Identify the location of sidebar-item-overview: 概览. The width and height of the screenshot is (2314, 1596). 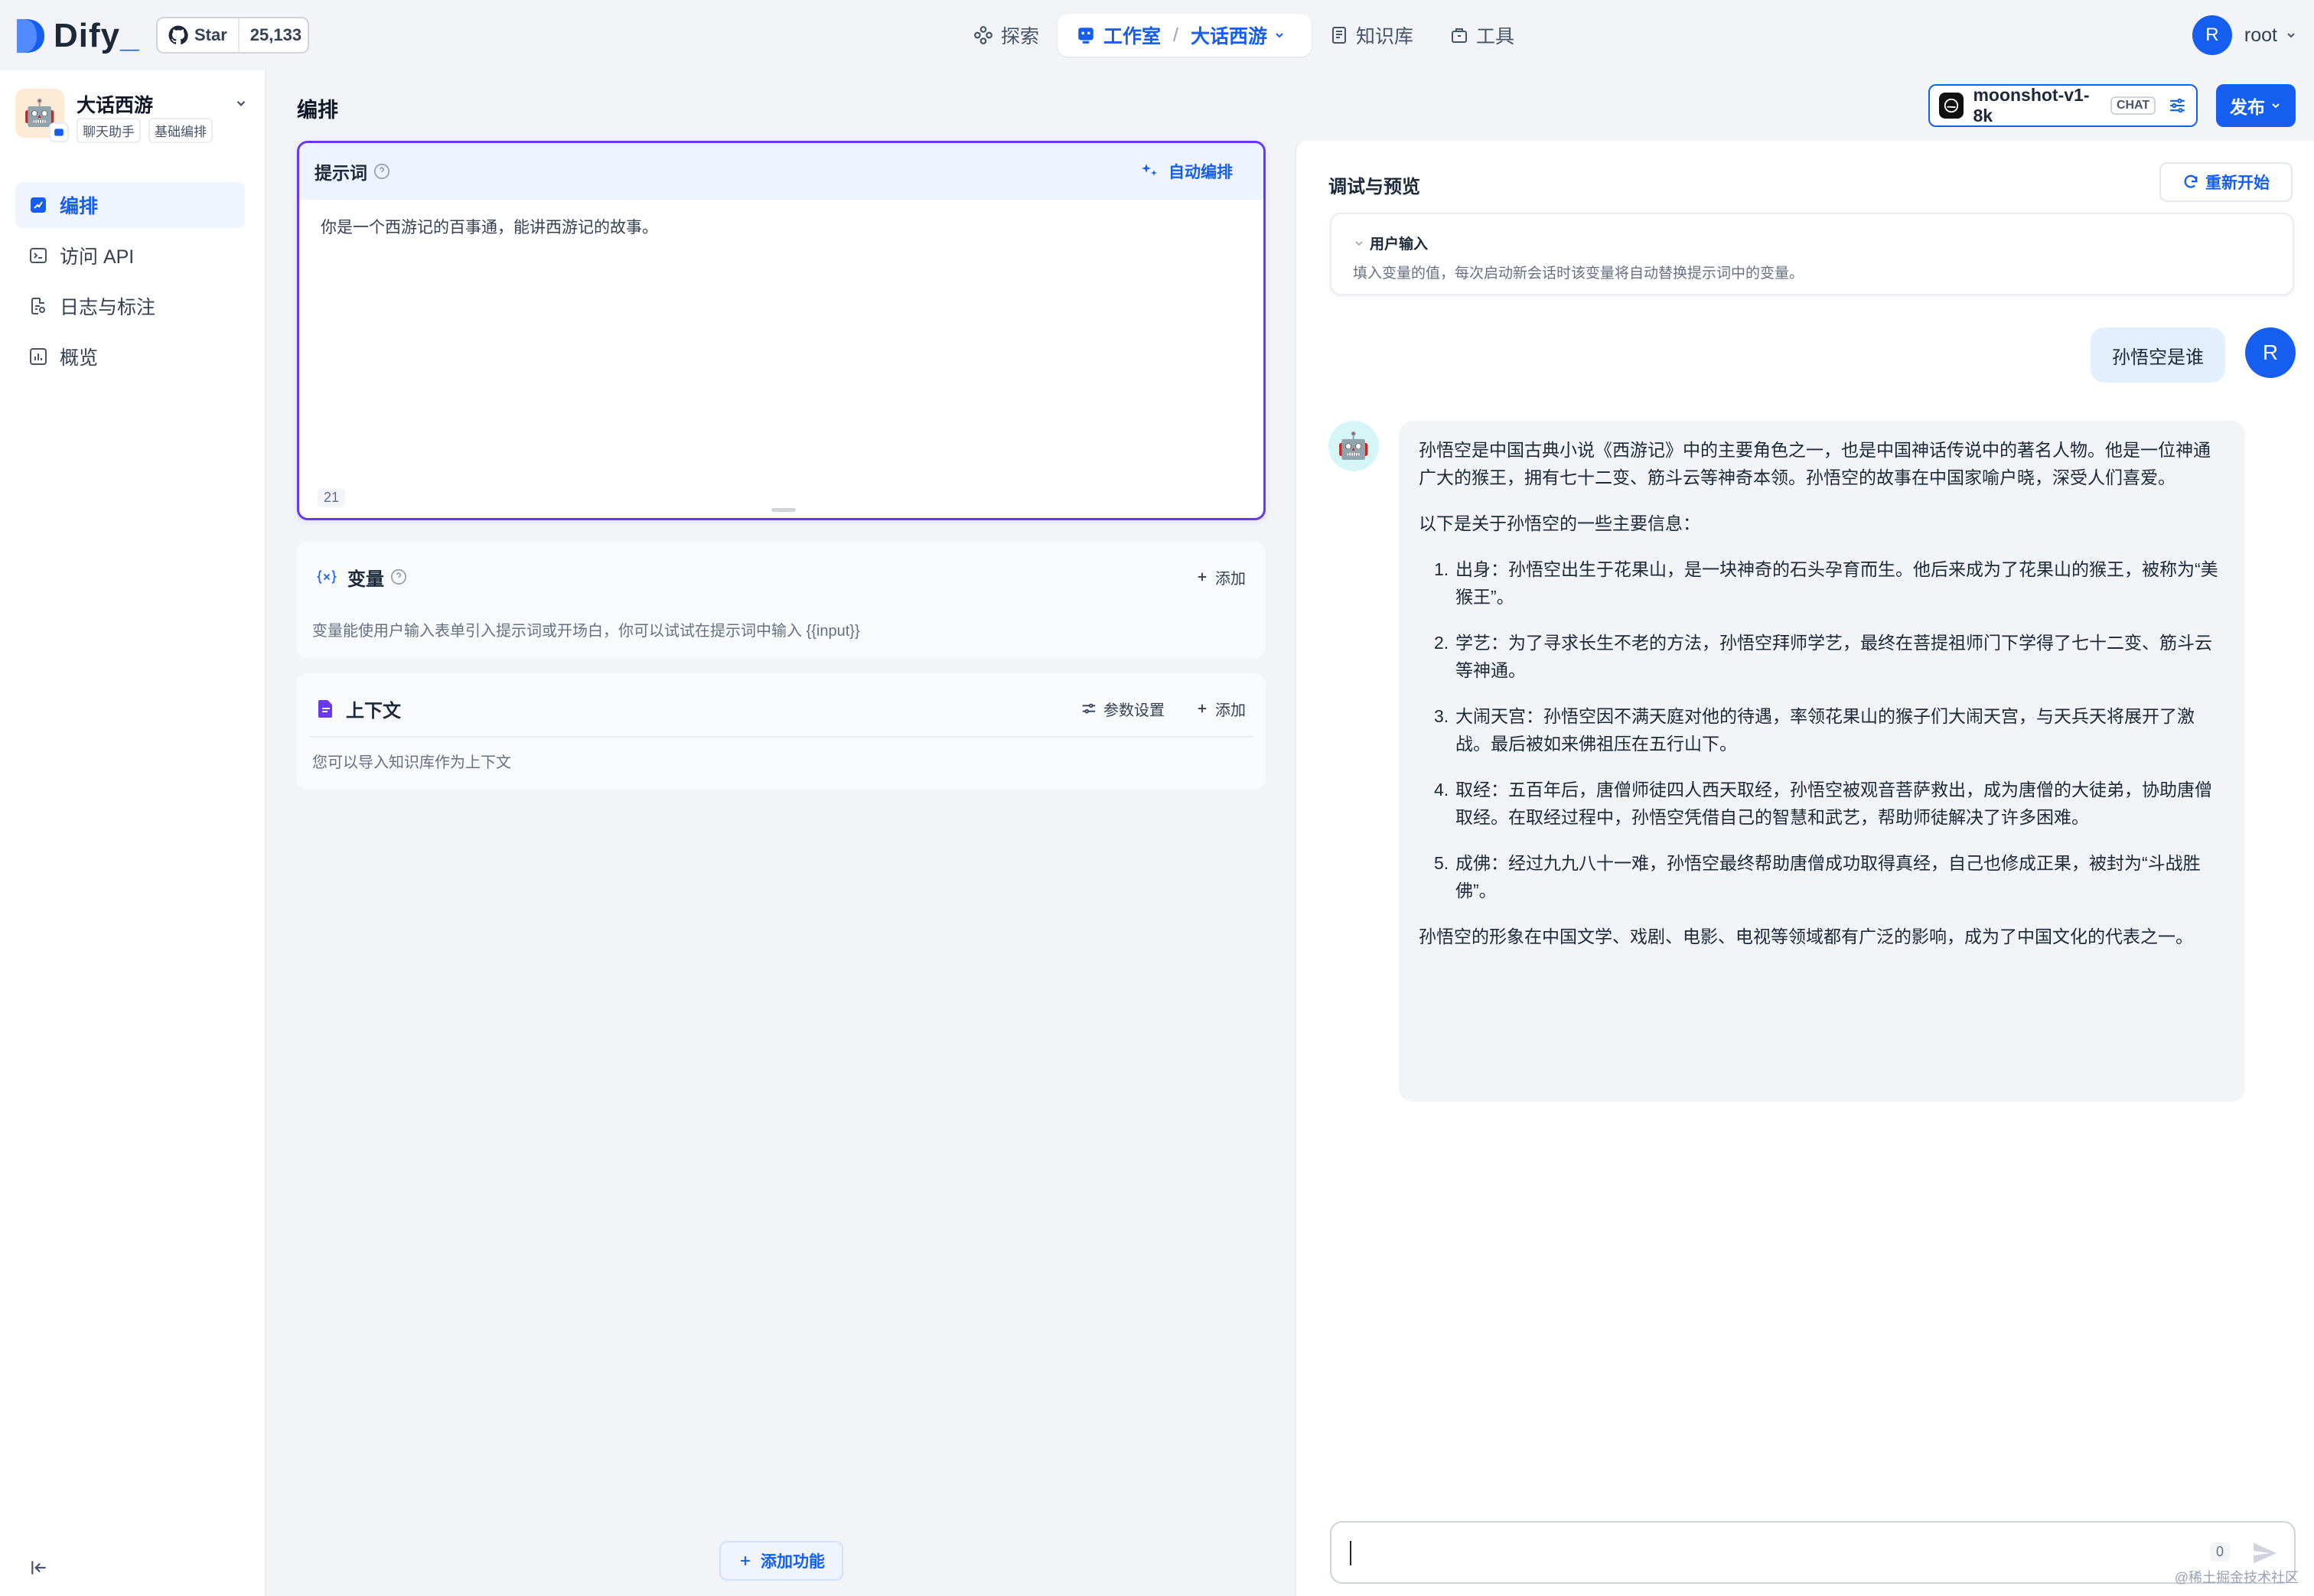
(130, 356).